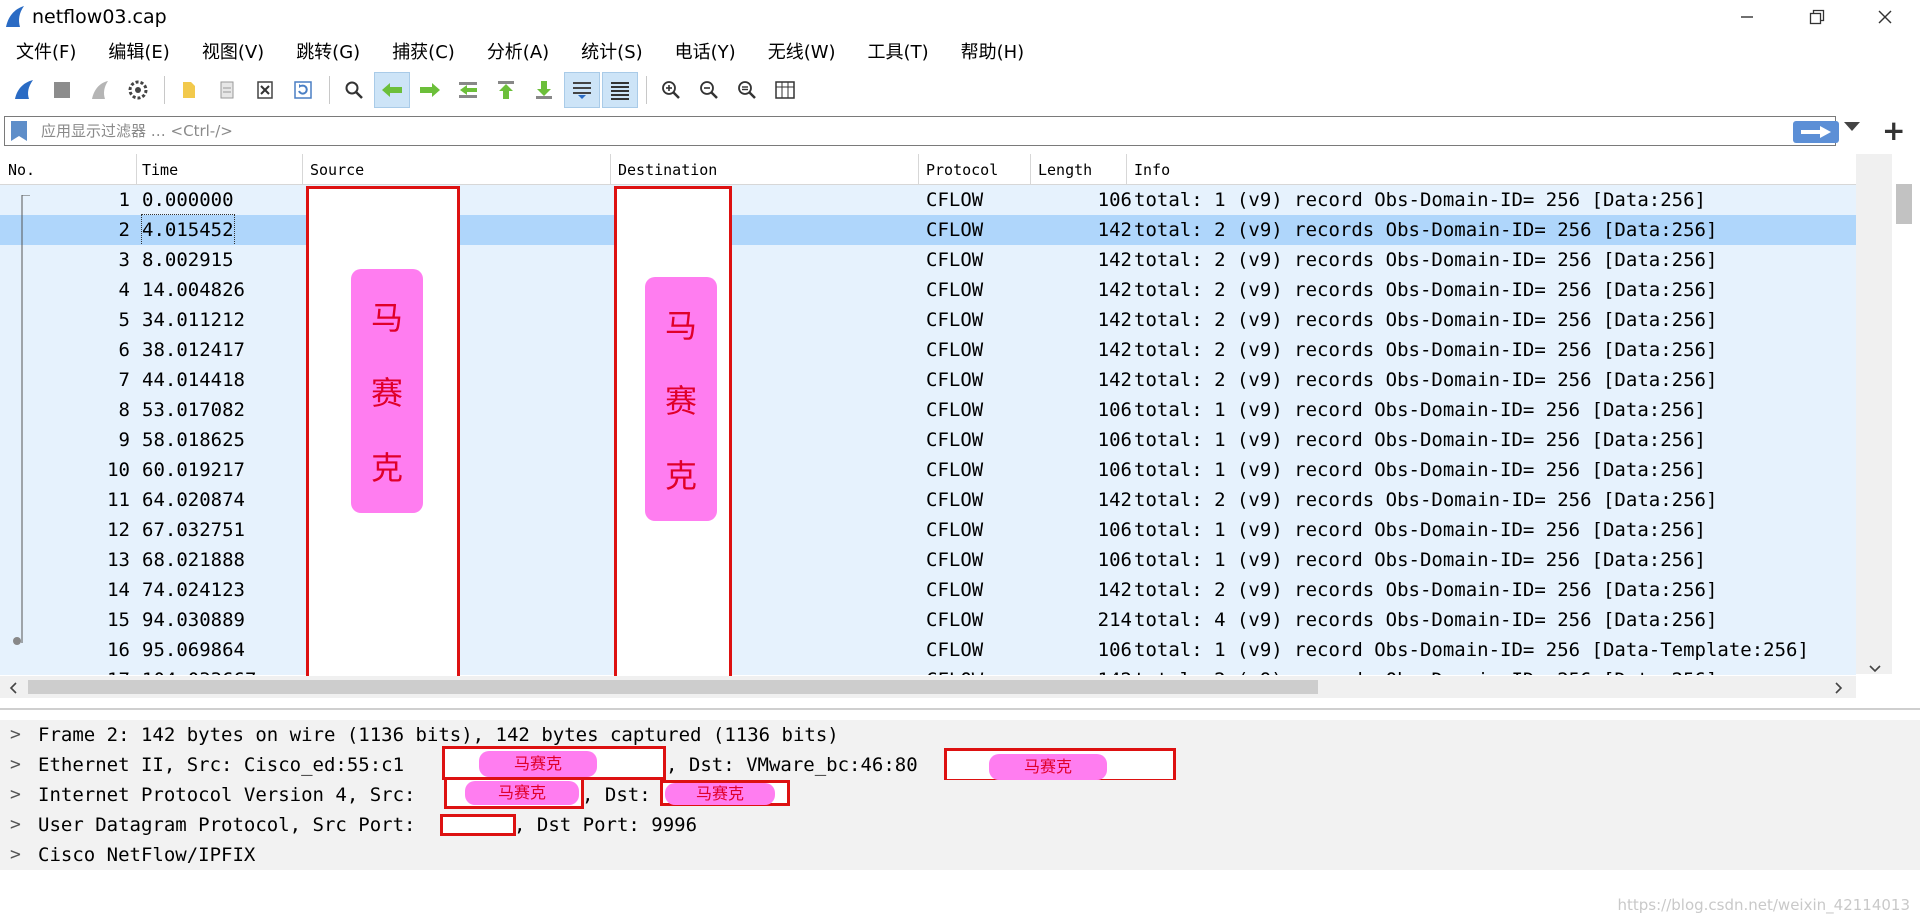  I want to click on column-header-info: Info, so click(1152, 170).